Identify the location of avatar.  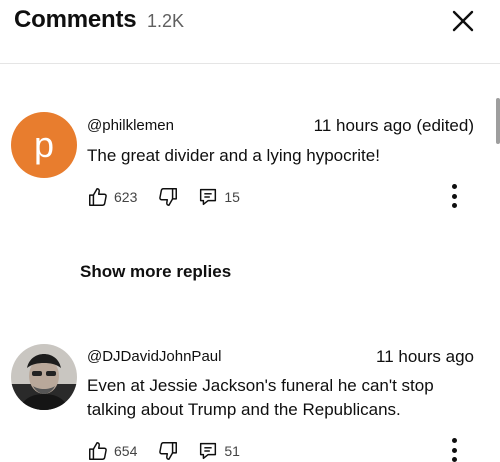
(44, 377).